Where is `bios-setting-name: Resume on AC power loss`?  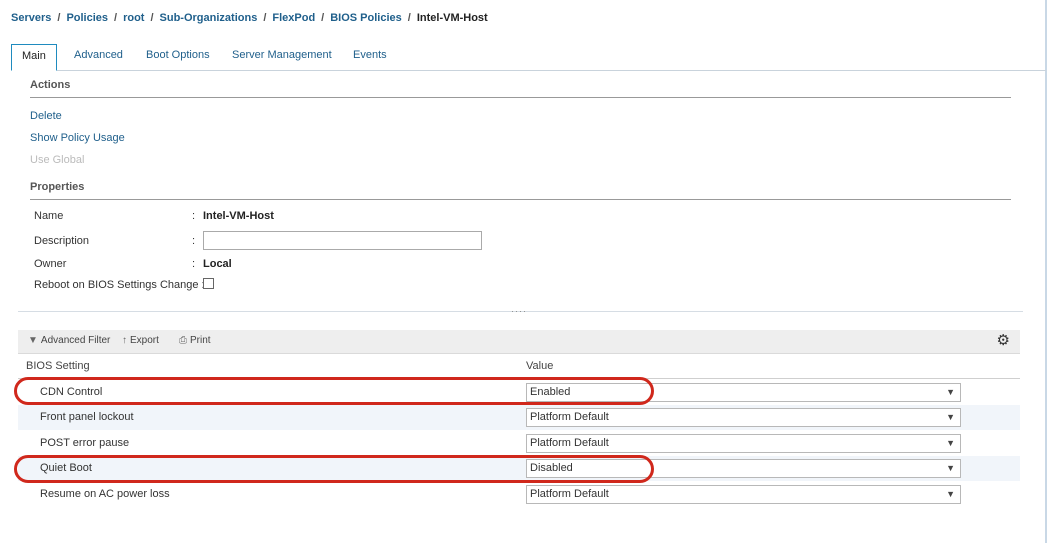 bios-setting-name: Resume on AC power loss is located at coordinates (105, 494).